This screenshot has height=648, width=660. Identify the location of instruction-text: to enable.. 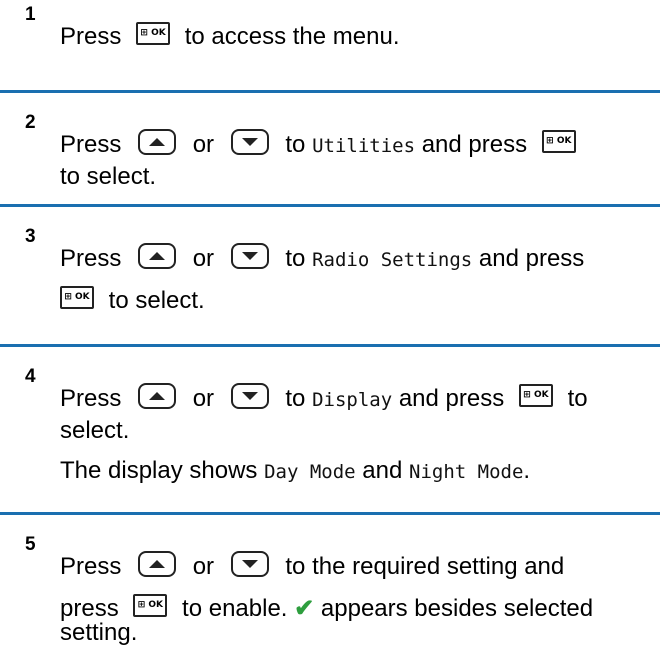
(235, 608).